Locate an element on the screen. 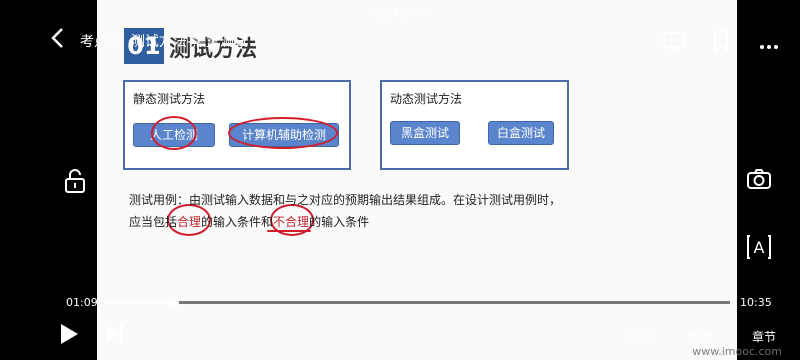 The width and height of the screenshot is (800, 360). static-methods-title: 静态测试方法 is located at coordinates (169, 99).